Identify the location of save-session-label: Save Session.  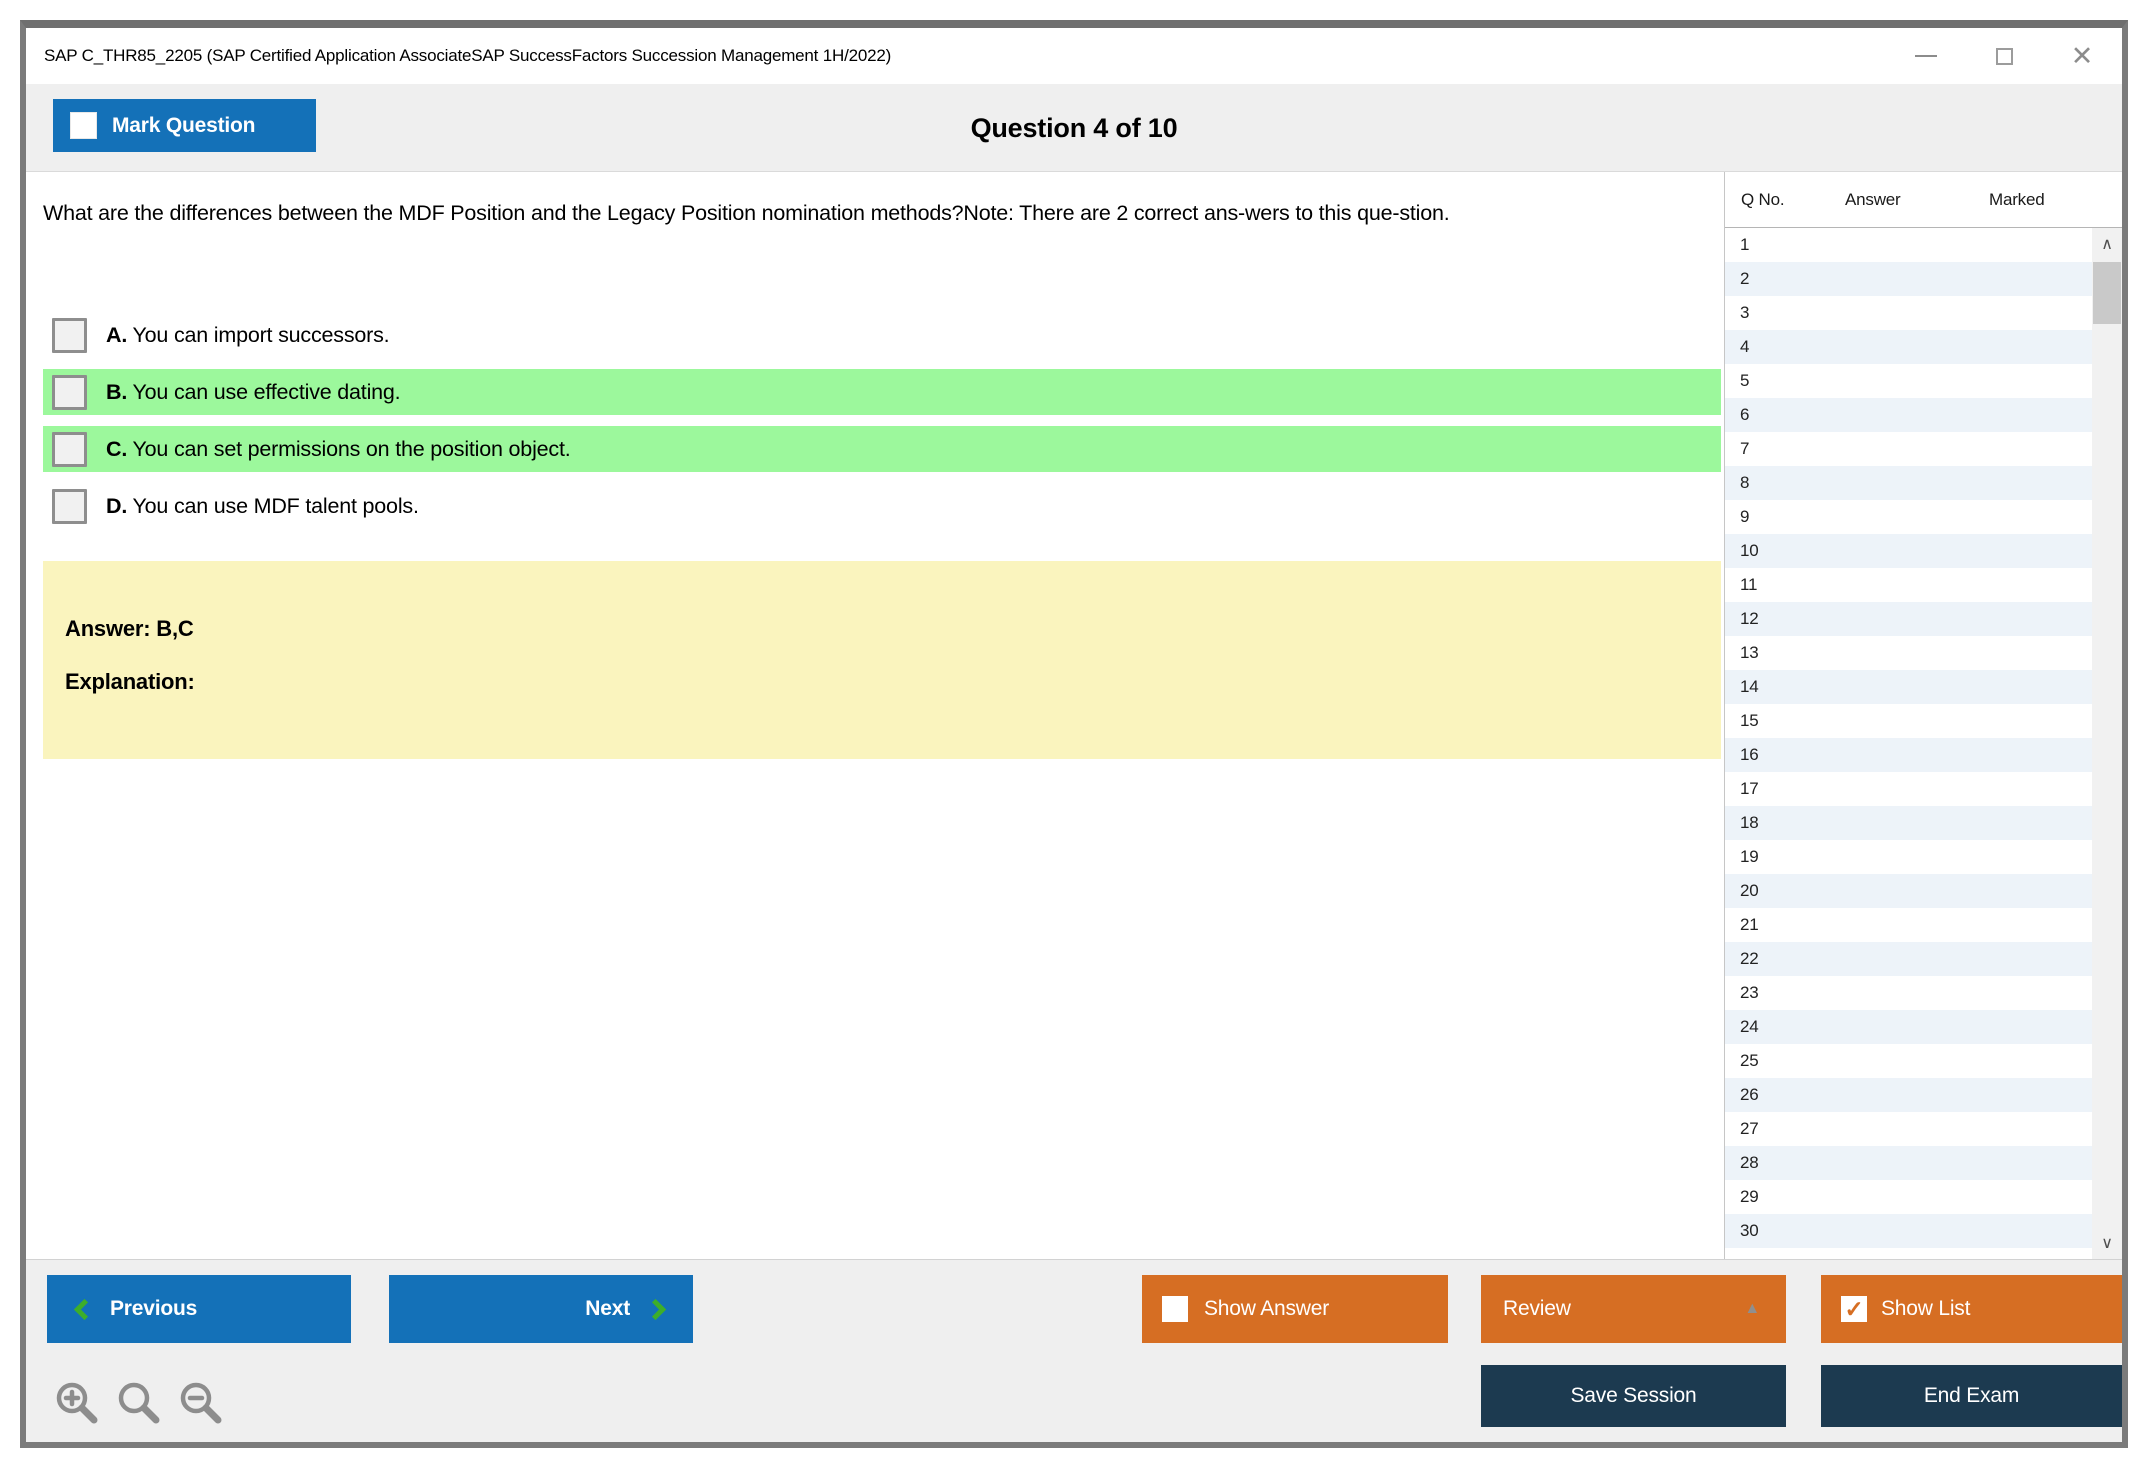
(1633, 1395).